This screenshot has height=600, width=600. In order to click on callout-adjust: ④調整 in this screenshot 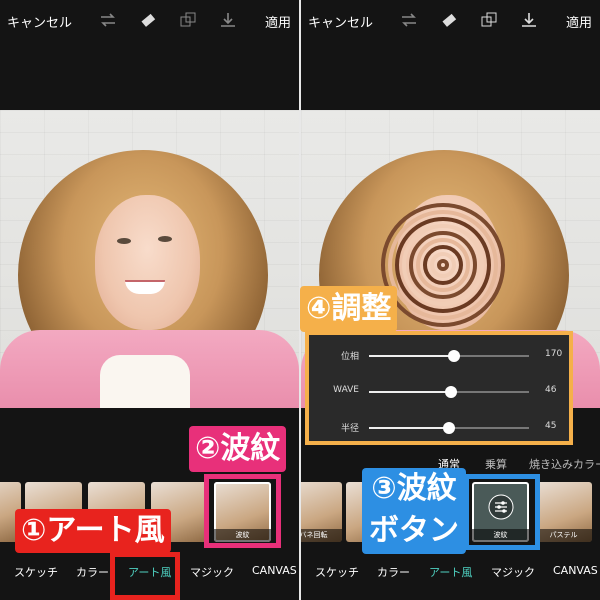, I will do `click(349, 309)`.